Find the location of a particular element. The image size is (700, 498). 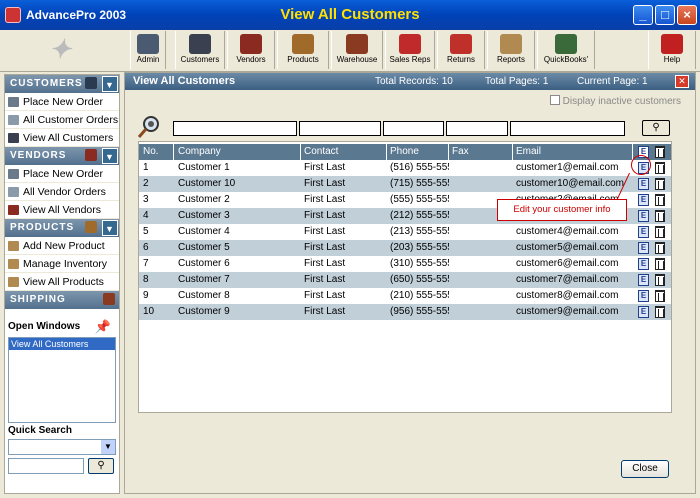

column-header: Email is located at coordinates (573, 152).